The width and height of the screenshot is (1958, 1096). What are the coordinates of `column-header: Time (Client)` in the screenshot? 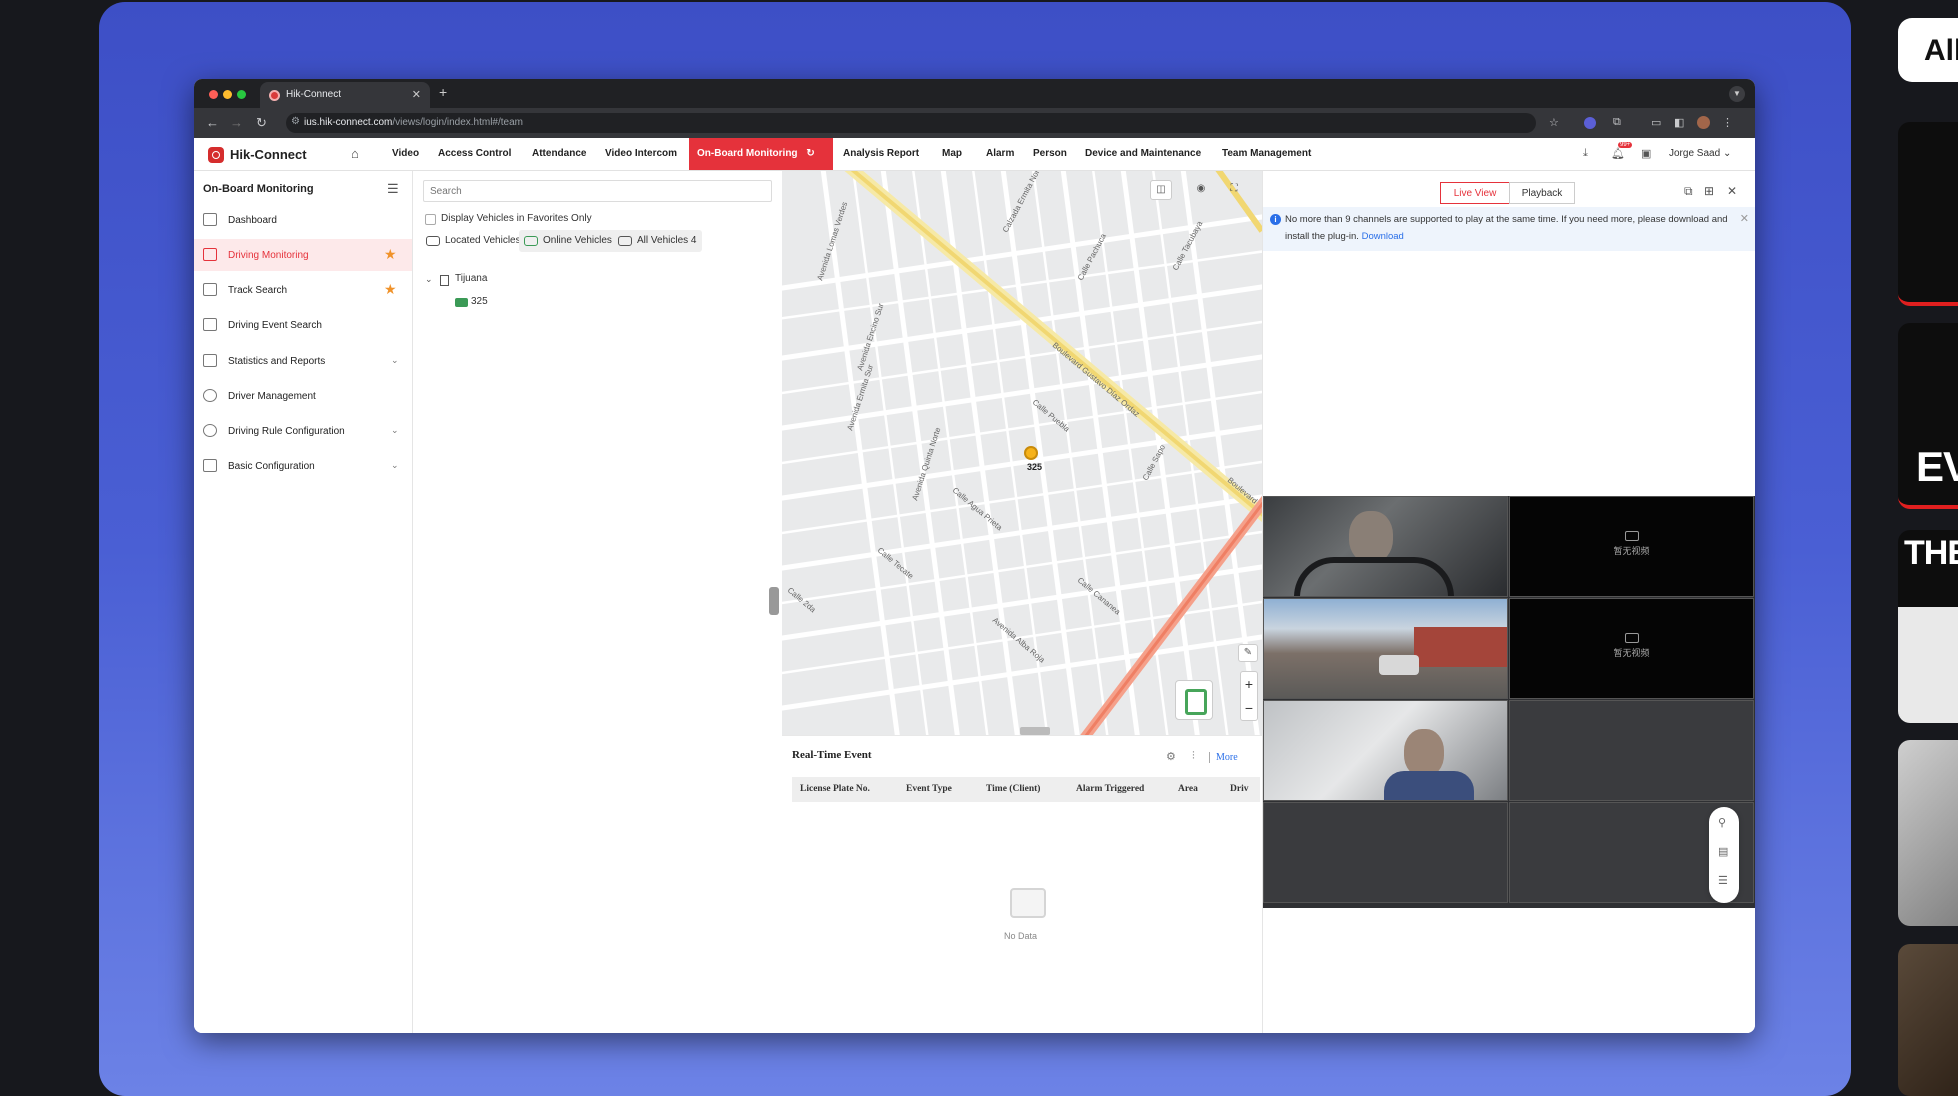 It's located at (1013, 789).